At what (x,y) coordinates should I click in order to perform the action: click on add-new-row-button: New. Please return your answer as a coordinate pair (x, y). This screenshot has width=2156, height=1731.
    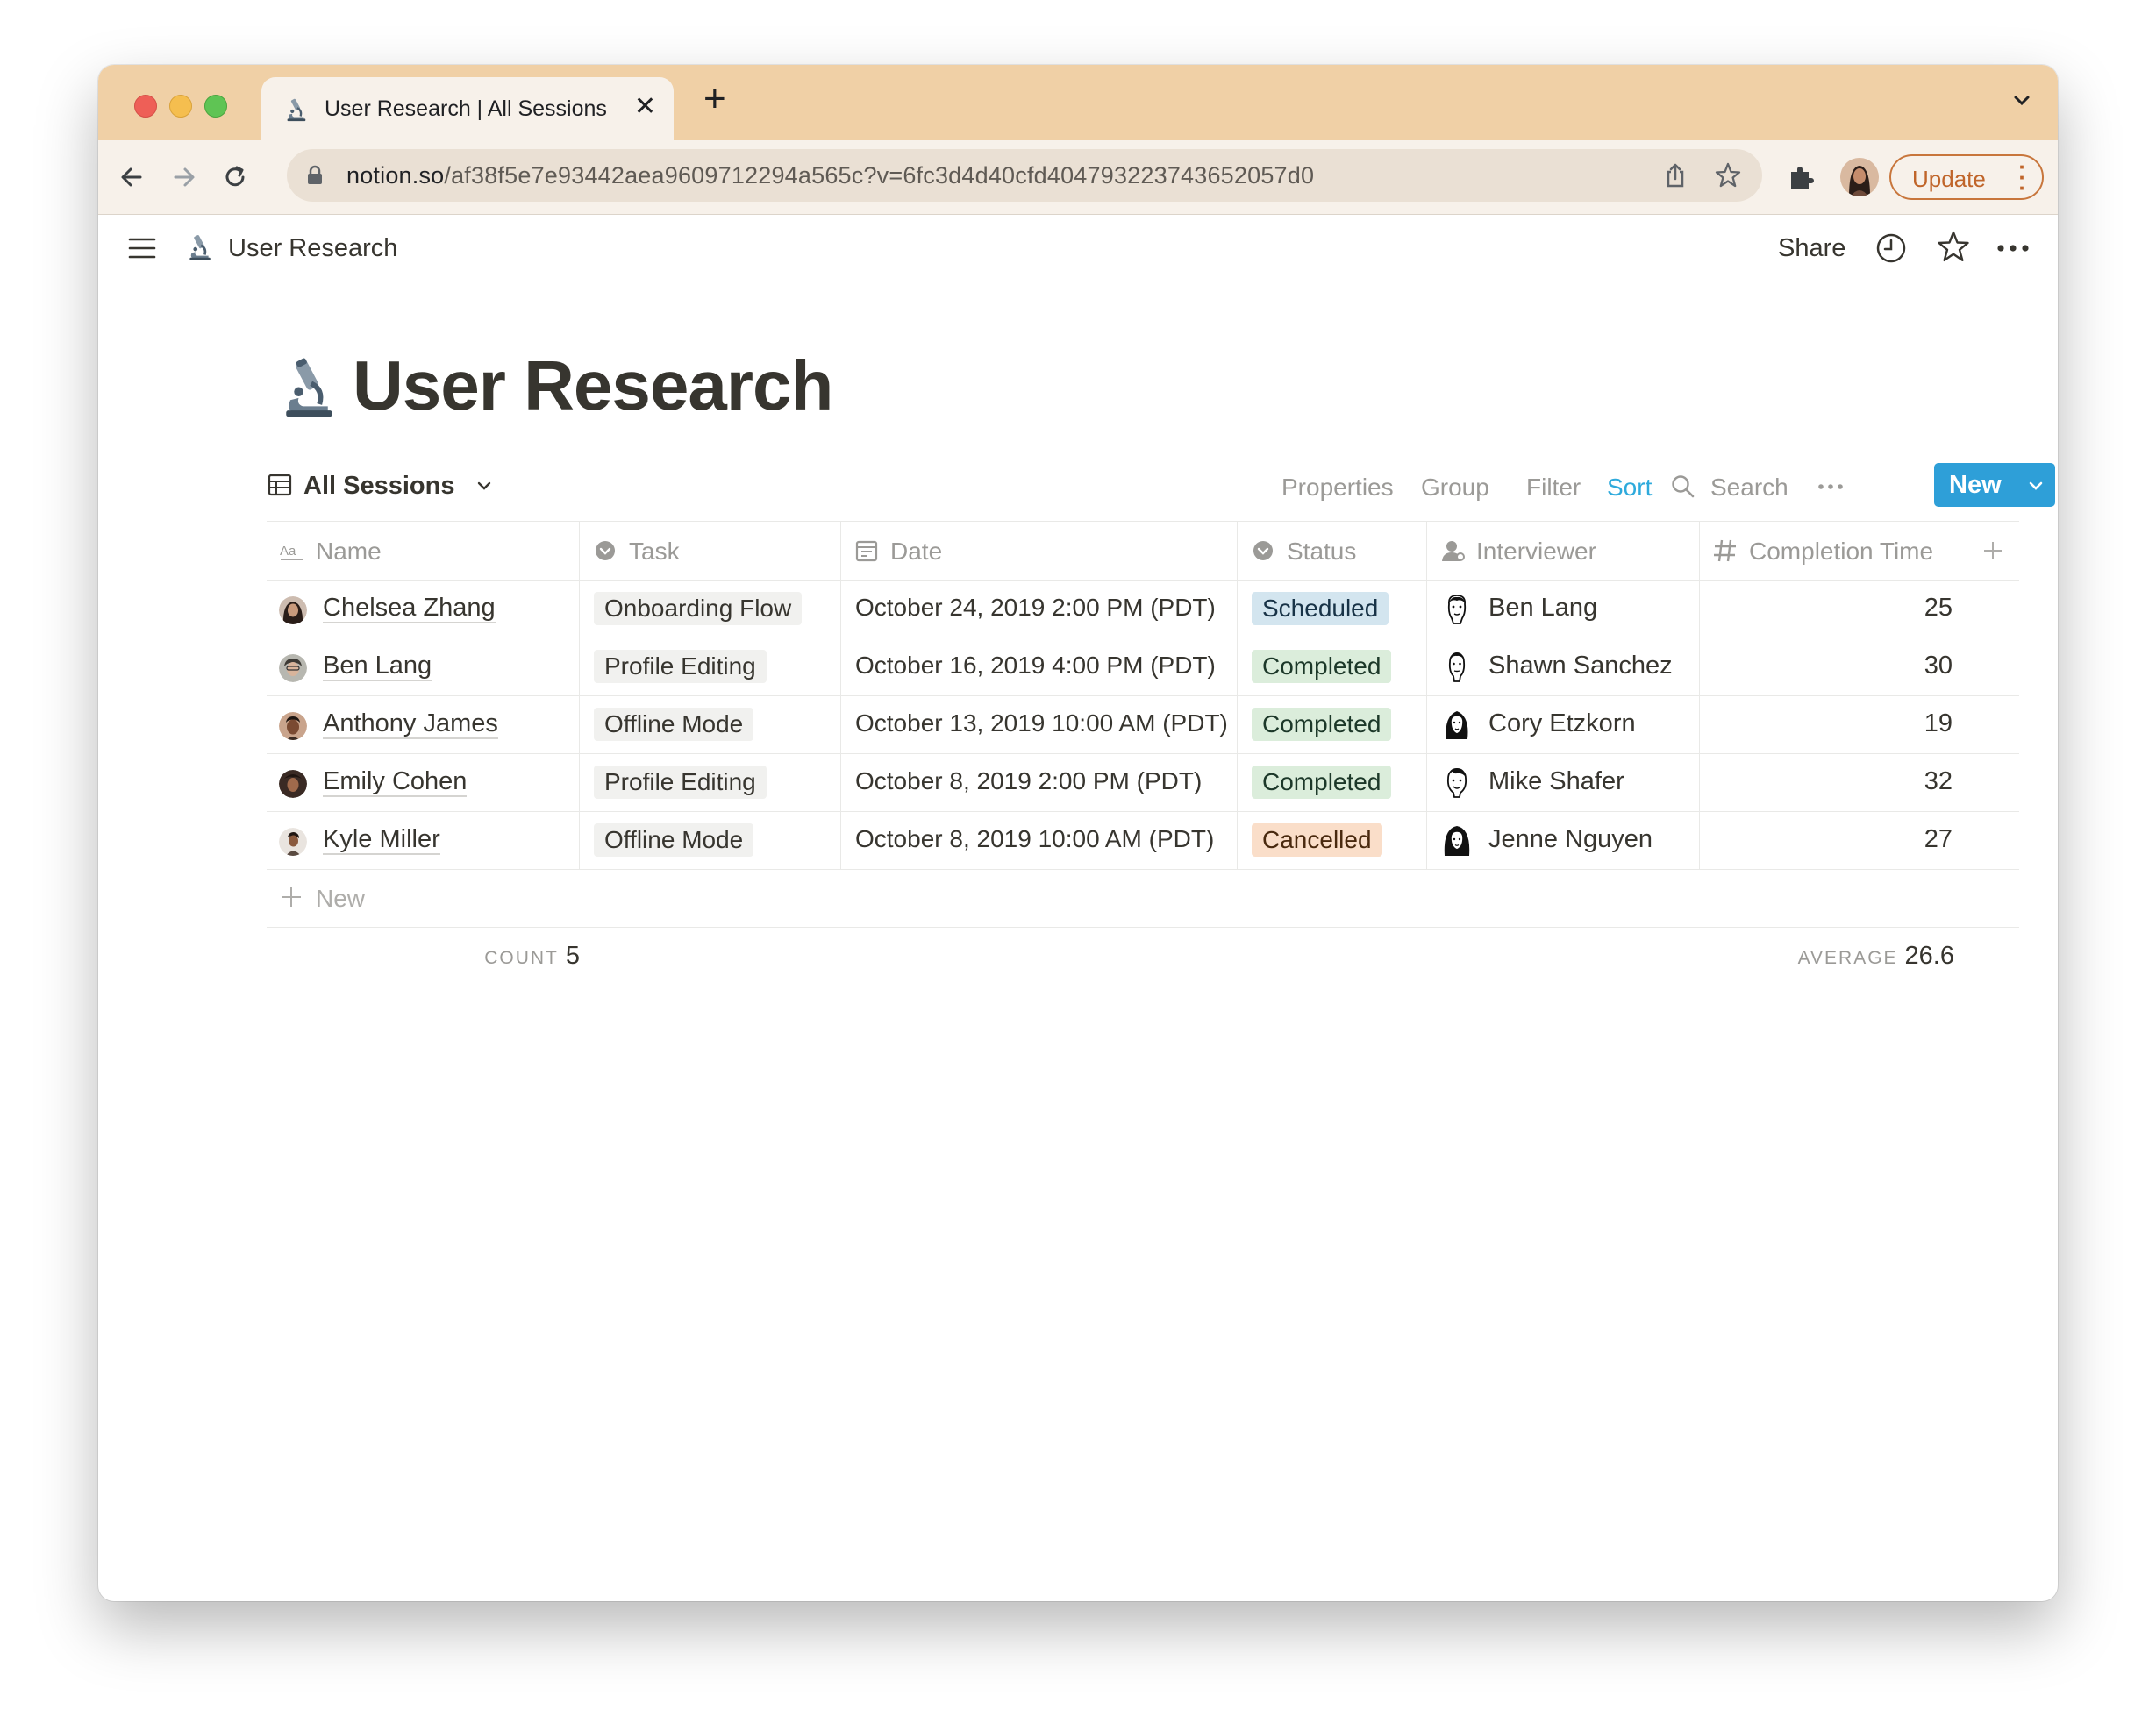
    Looking at the image, I should click on (1143, 898).